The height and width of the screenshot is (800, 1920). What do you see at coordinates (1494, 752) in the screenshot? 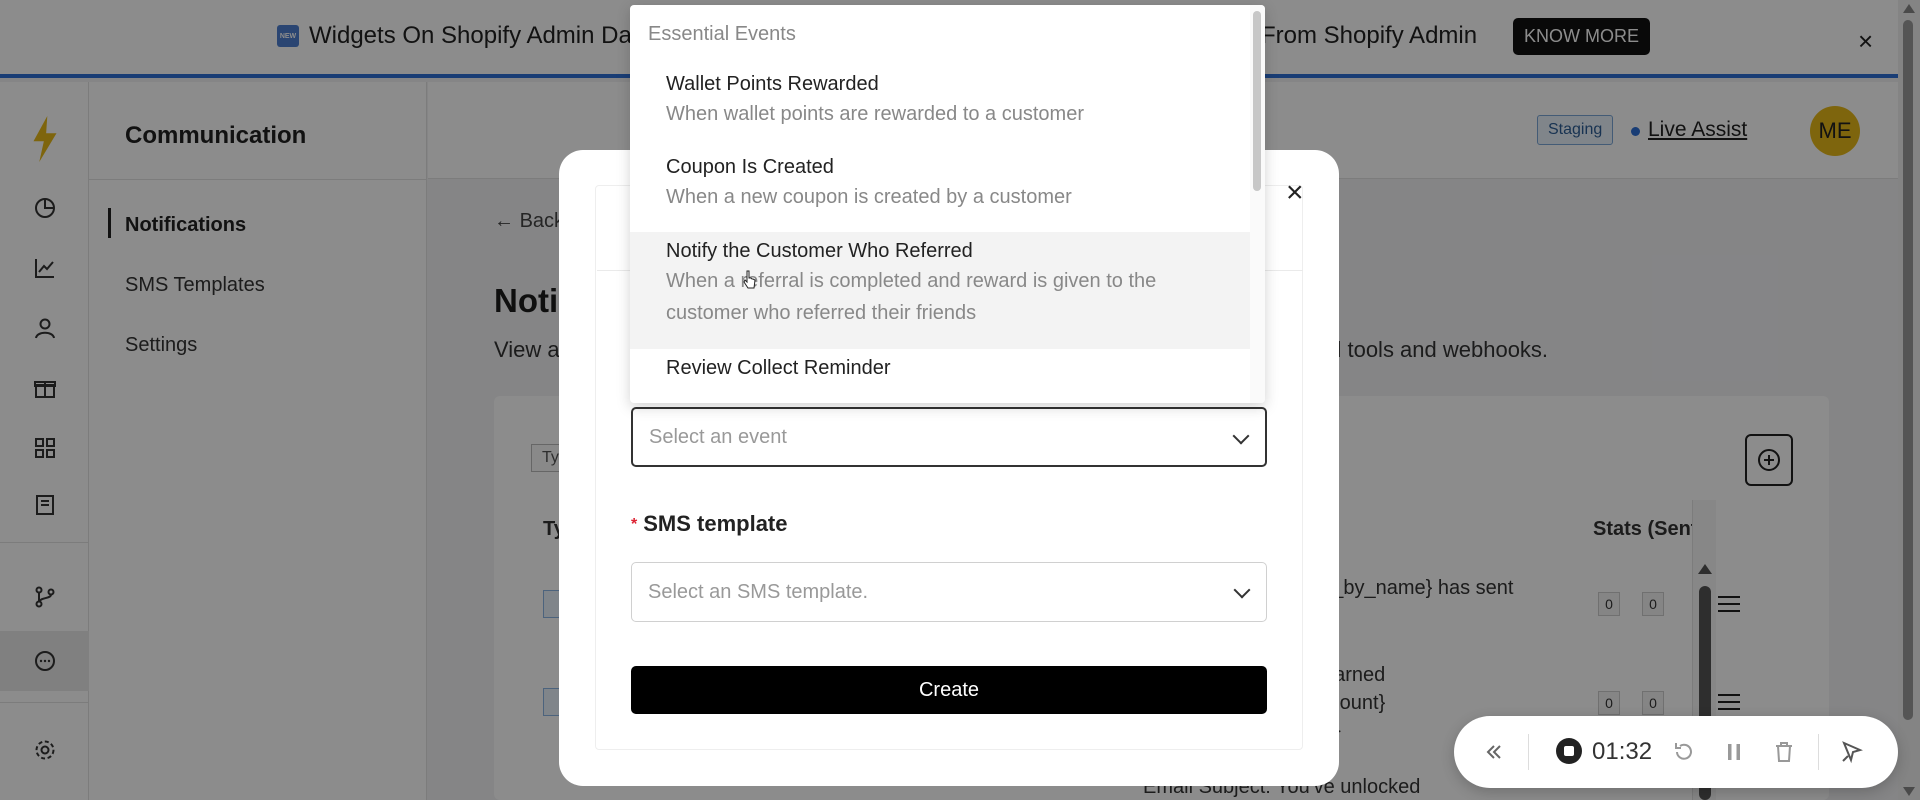
I see `rewind-icon` at bounding box center [1494, 752].